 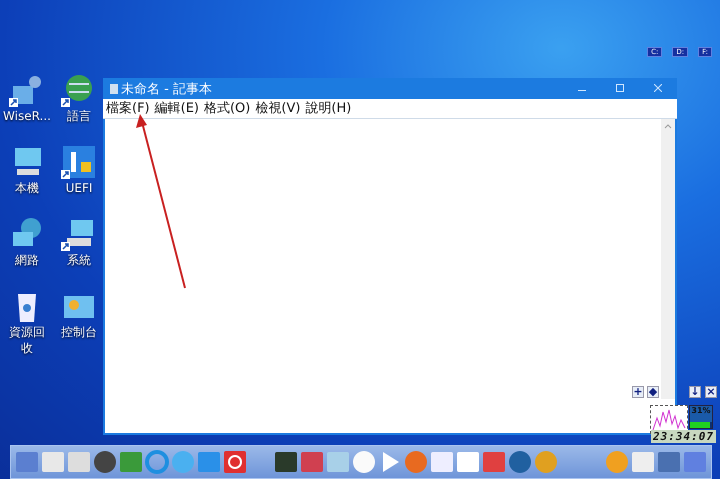 I want to click on menu-item: 檢視(V), so click(x=277, y=108).